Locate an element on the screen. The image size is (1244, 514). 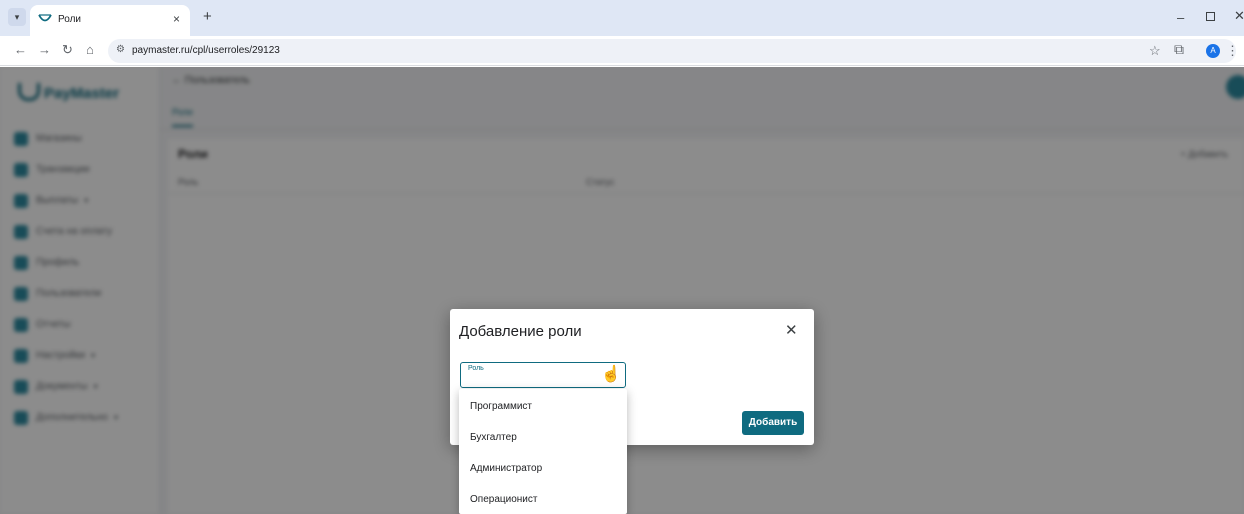
reload-icon: ↻ is located at coordinates (67, 50).